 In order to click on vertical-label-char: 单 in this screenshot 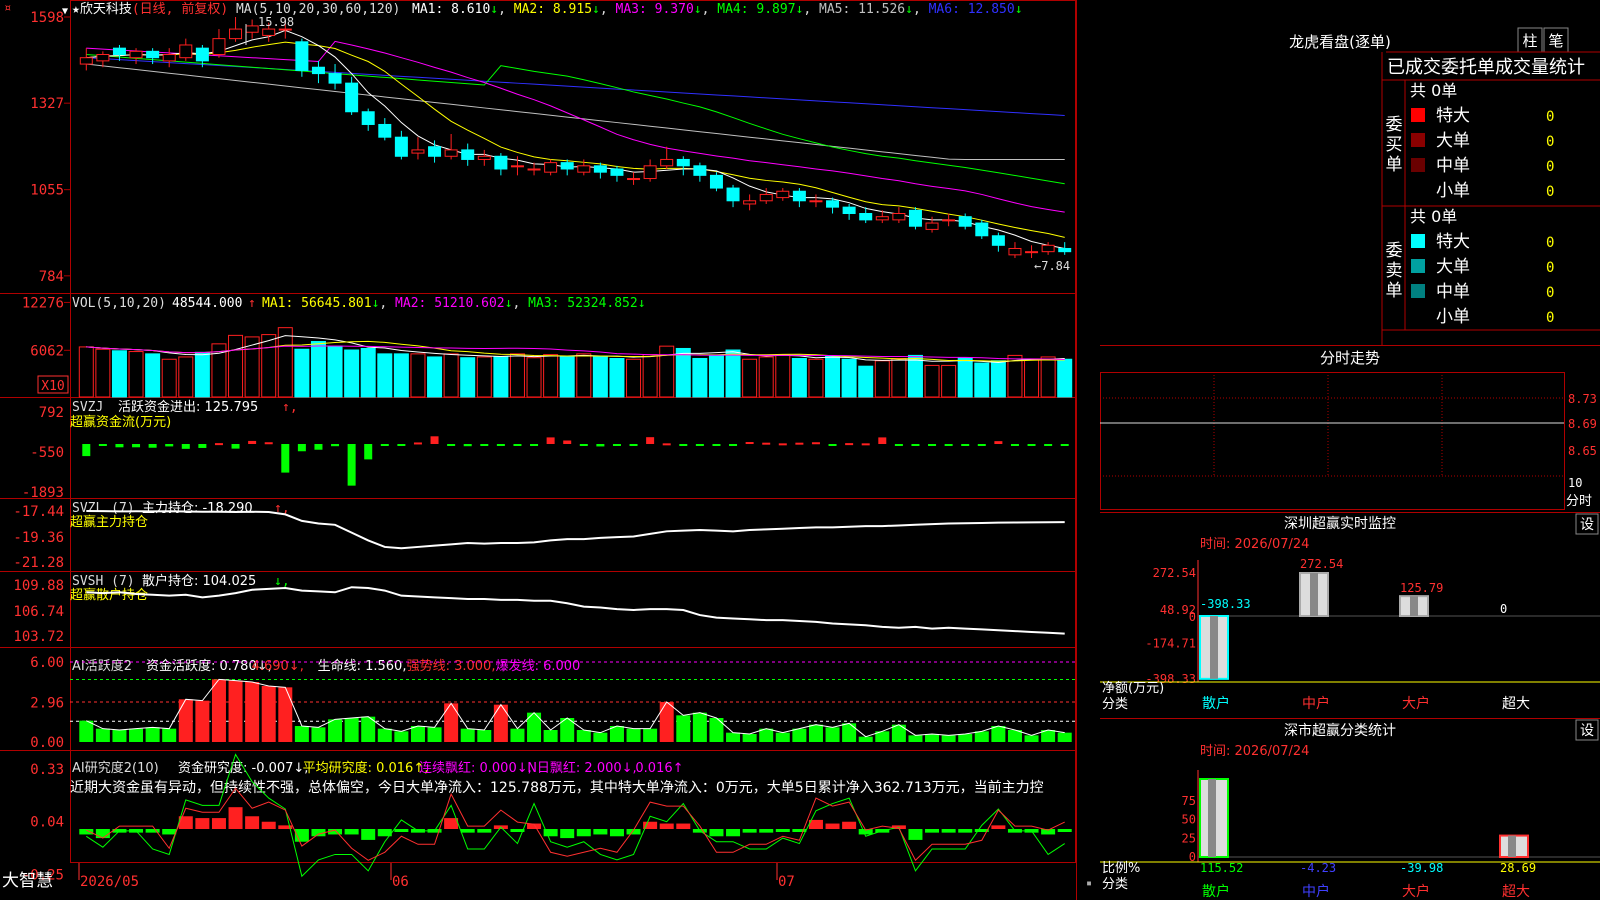, I will do `click(1394, 165)`.